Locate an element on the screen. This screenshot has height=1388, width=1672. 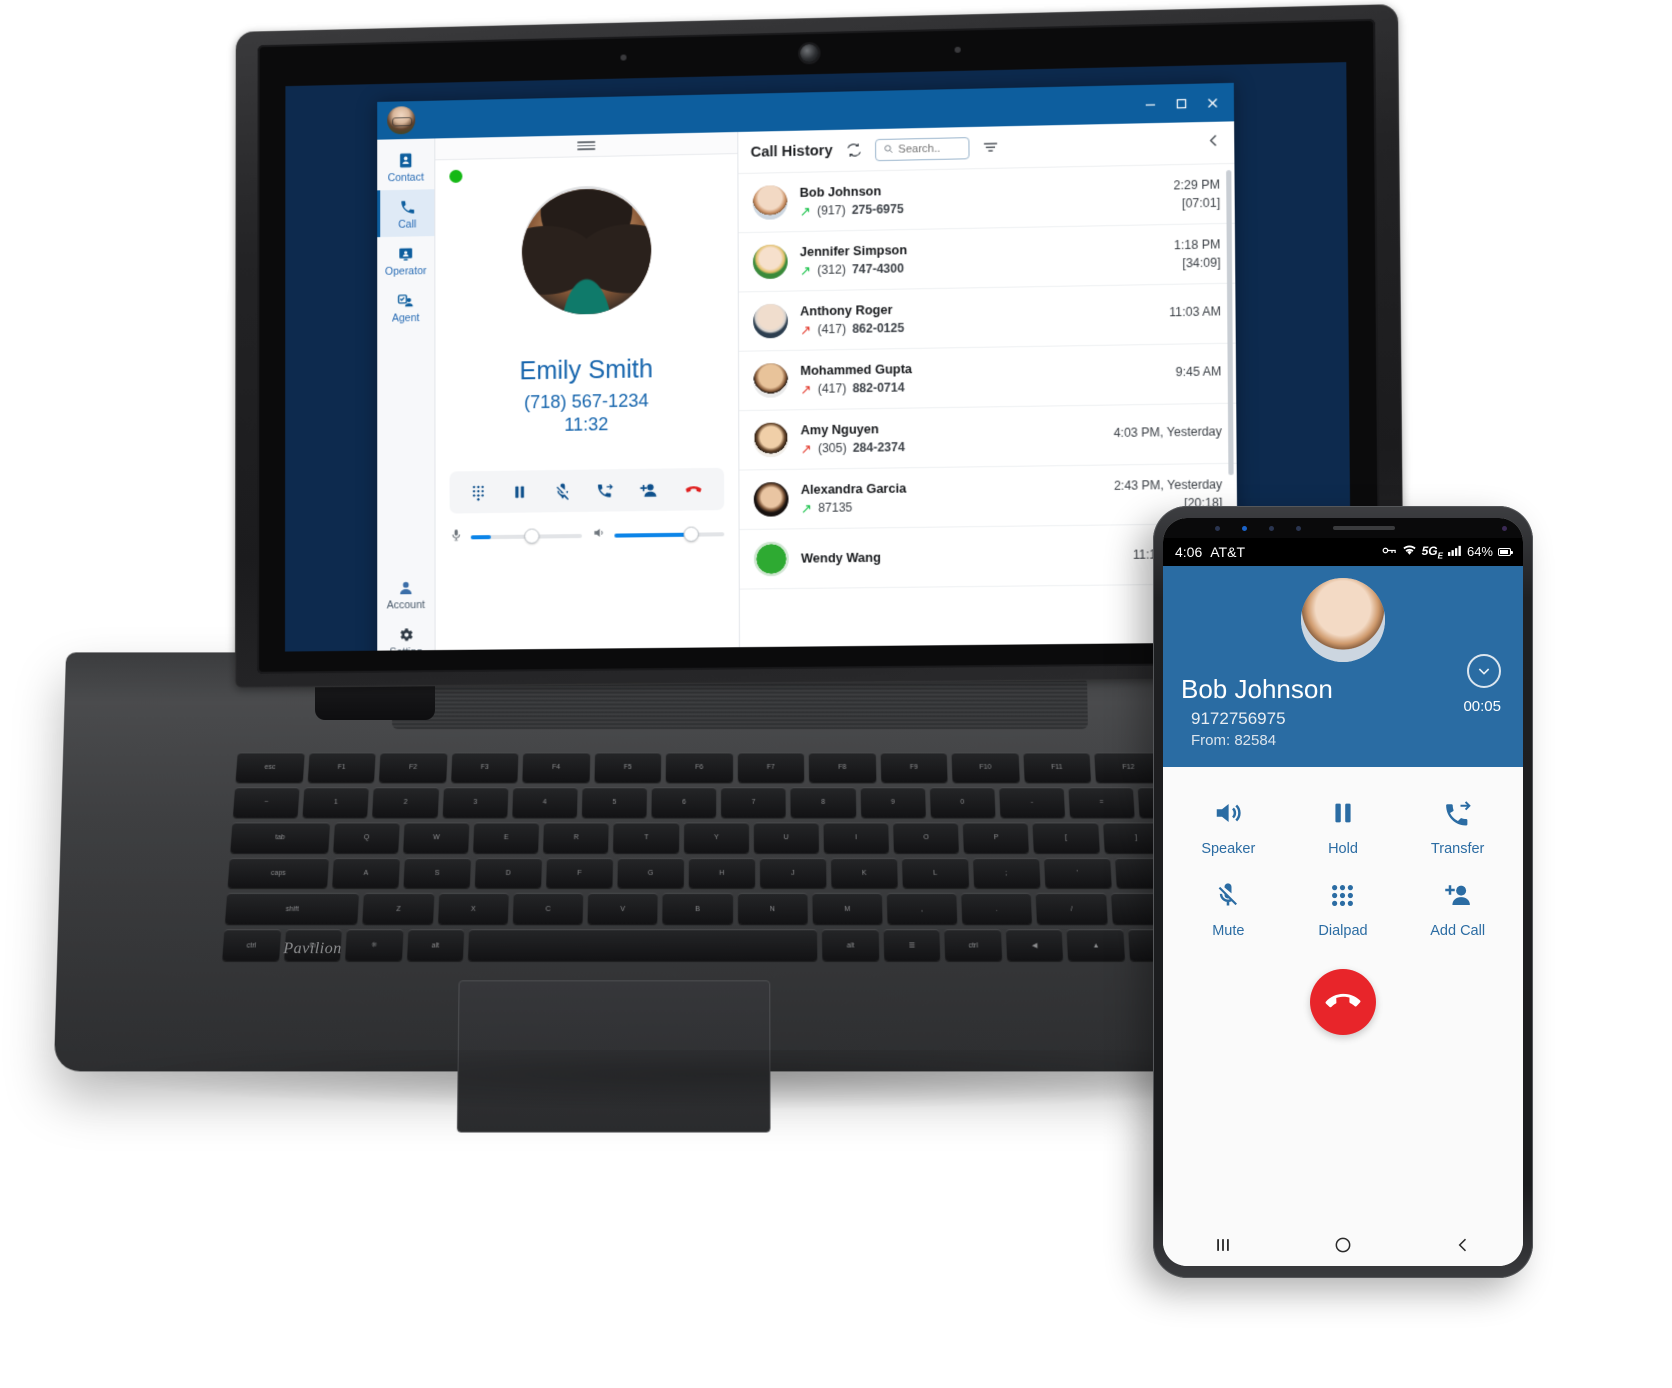
contact-name: Alexandra Garcia is located at coordinates (853, 489).